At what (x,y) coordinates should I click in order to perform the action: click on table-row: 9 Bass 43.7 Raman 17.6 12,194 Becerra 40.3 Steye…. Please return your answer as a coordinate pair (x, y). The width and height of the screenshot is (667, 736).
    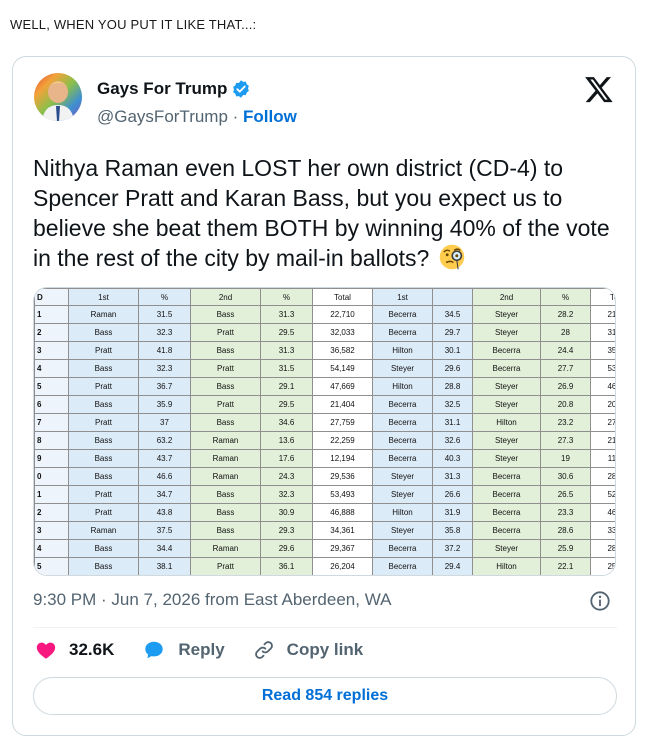
    Looking at the image, I should click on (324, 458).